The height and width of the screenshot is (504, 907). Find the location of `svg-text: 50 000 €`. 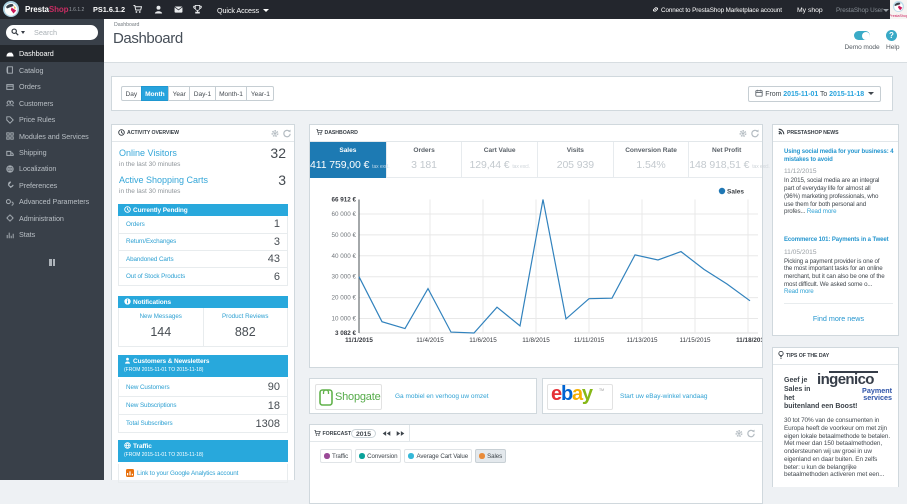

svg-text: 50 000 € is located at coordinates (343, 235).